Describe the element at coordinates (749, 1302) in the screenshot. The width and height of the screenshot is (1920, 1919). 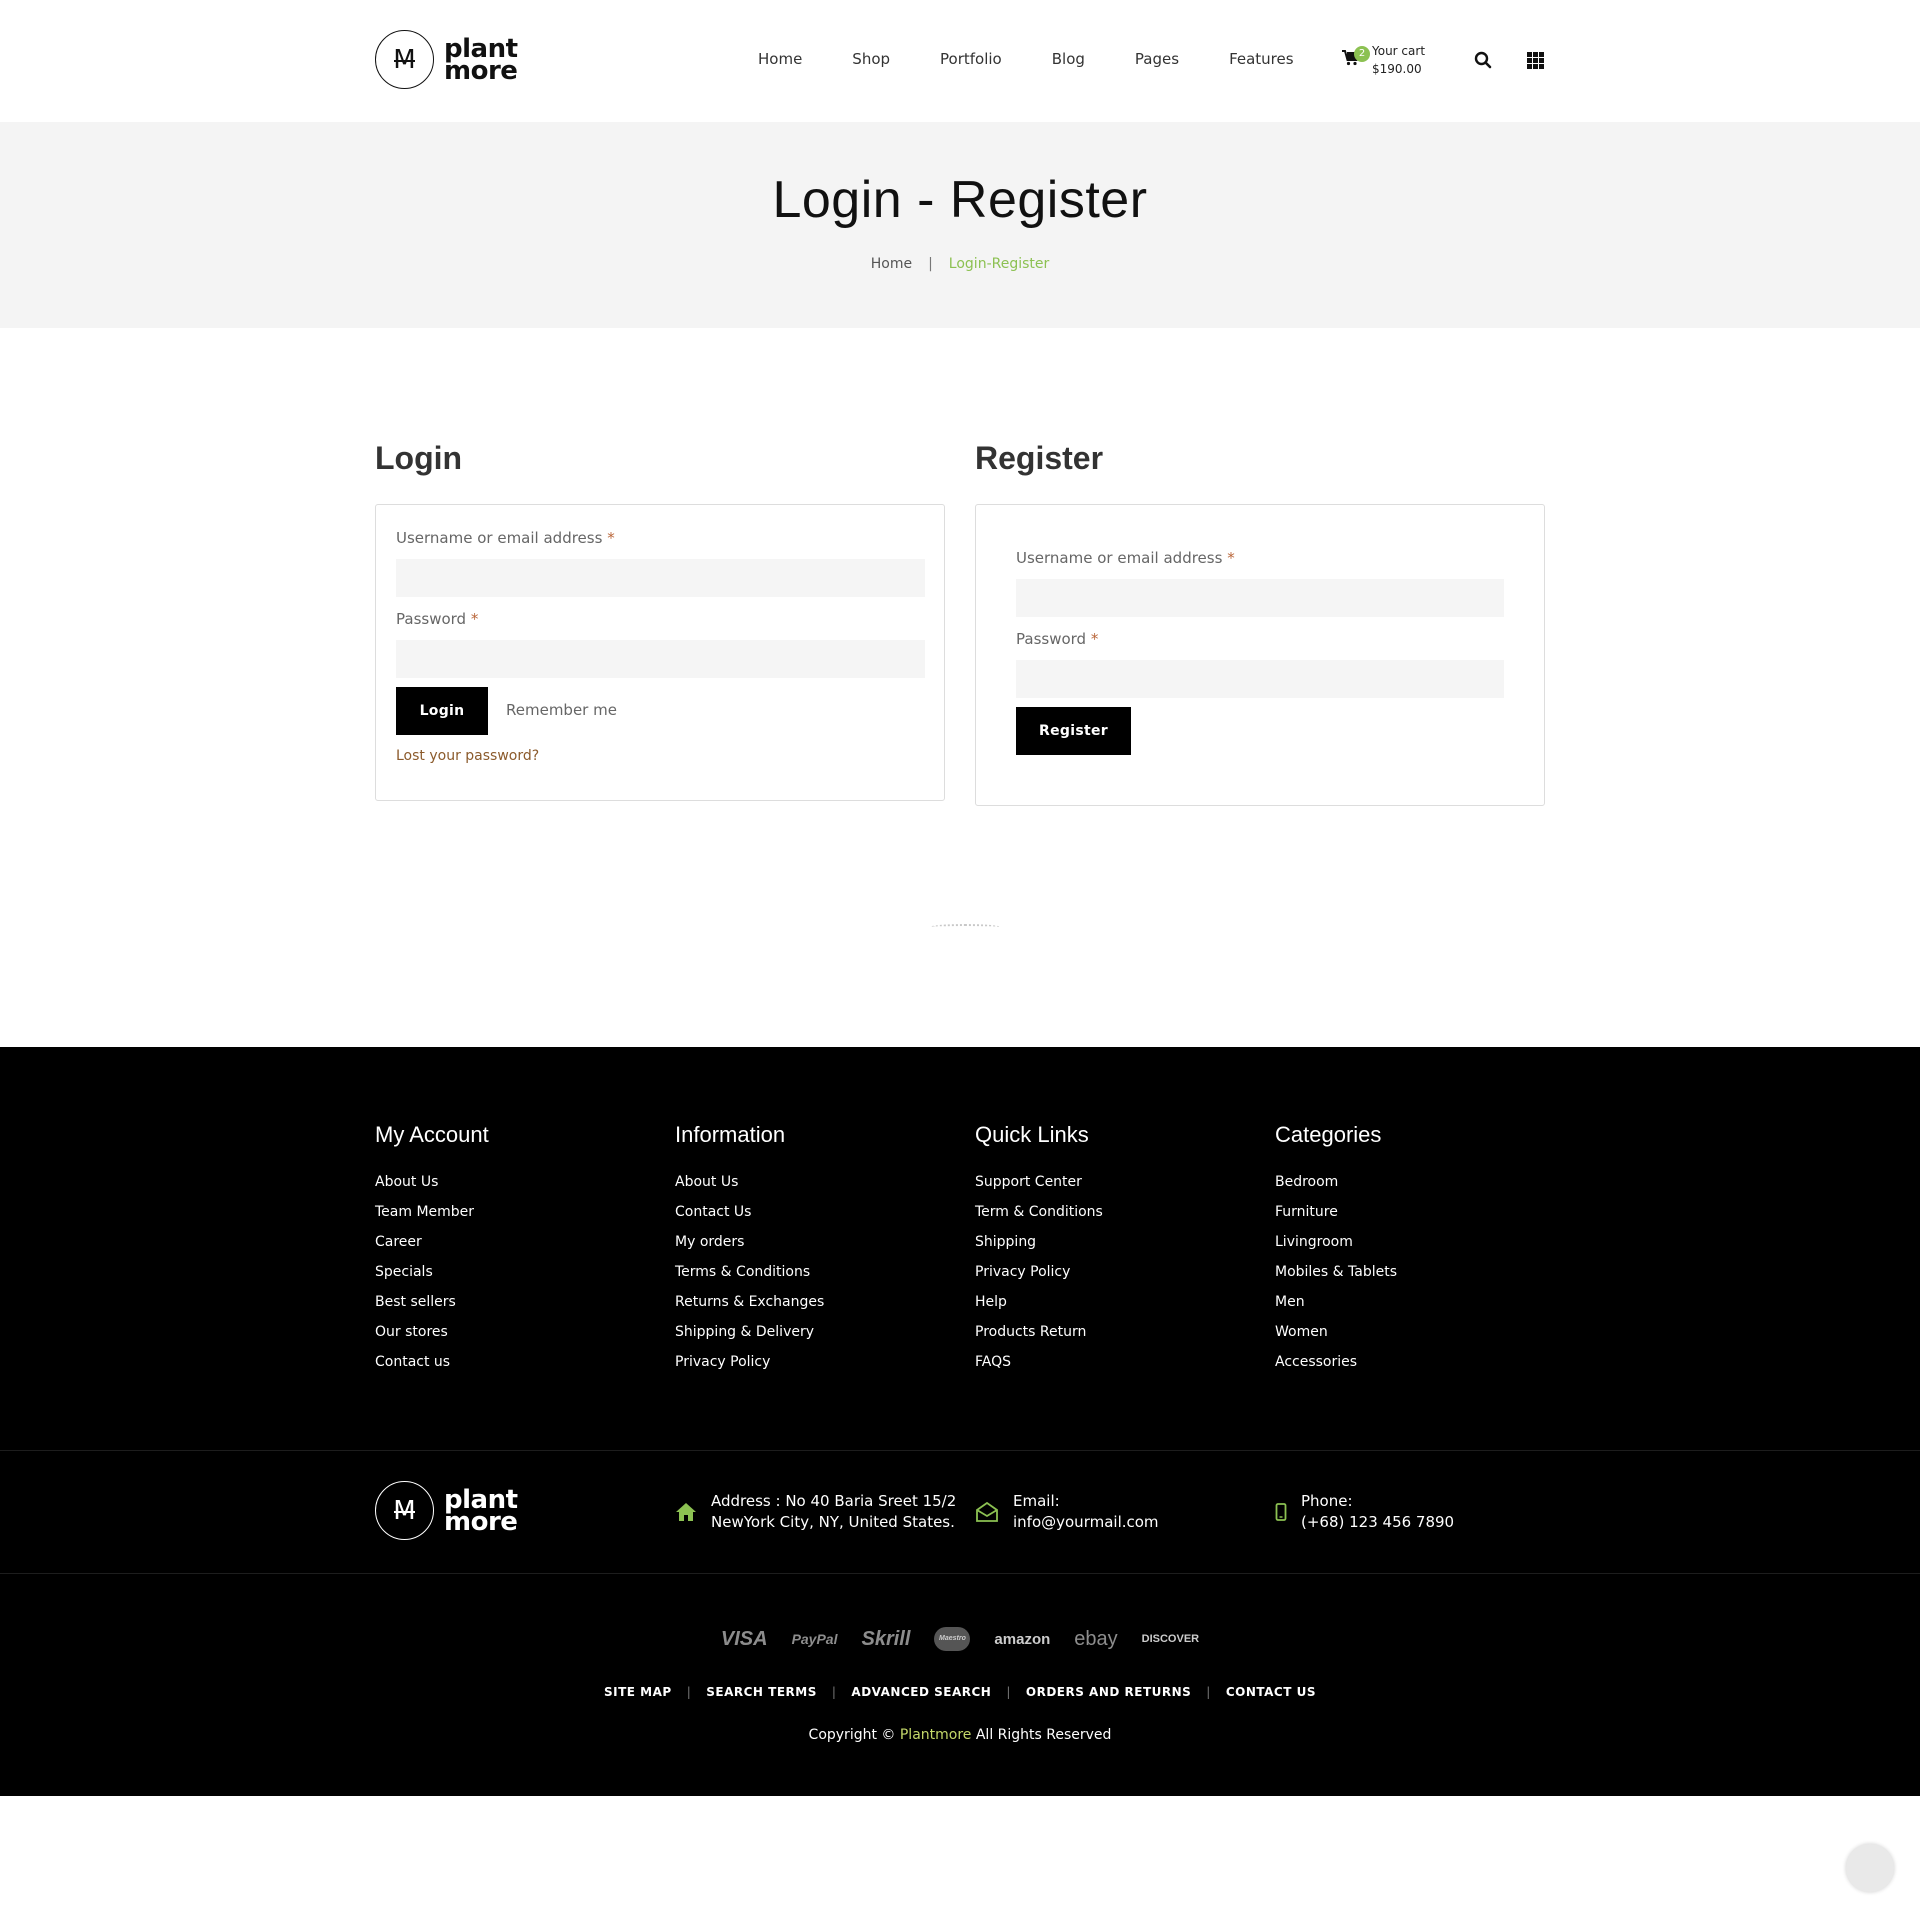
I see `footer-link: Returns & Exchanges` at that location.